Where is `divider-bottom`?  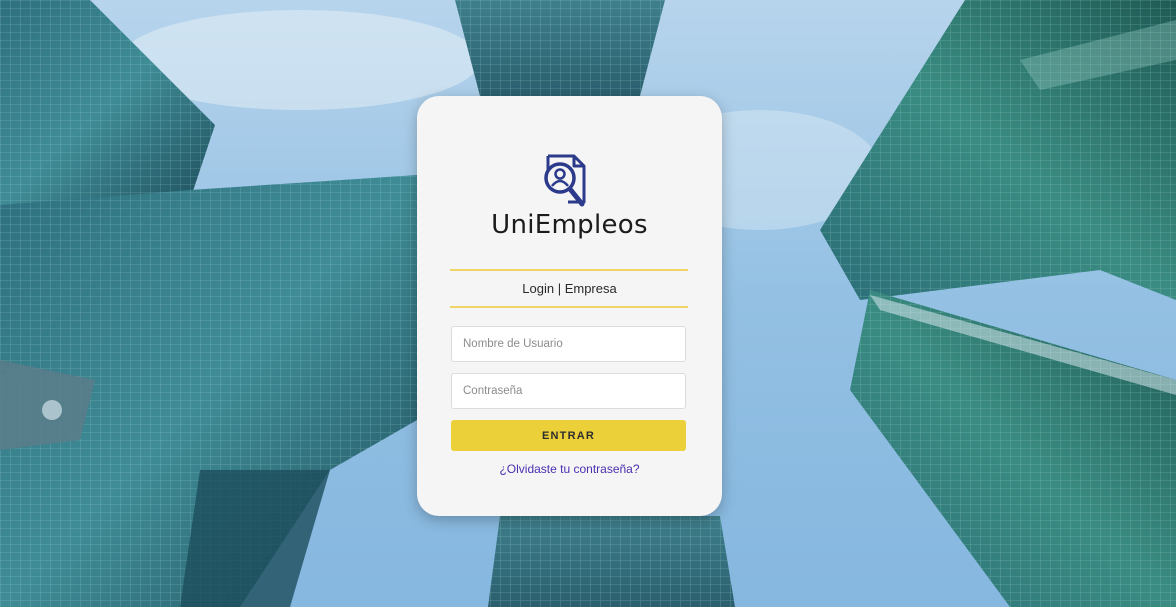
divider-bottom is located at coordinates (569, 307).